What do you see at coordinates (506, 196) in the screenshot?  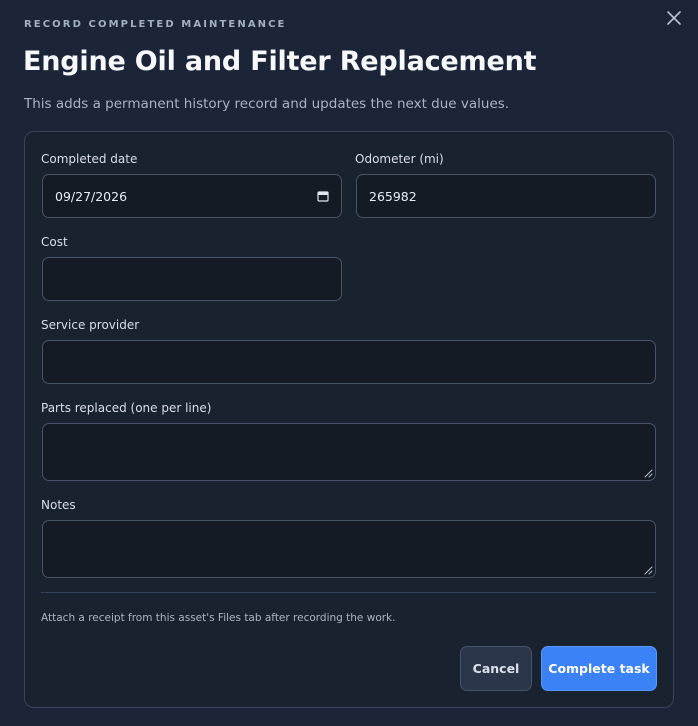 I see `odometer-input: 265982` at bounding box center [506, 196].